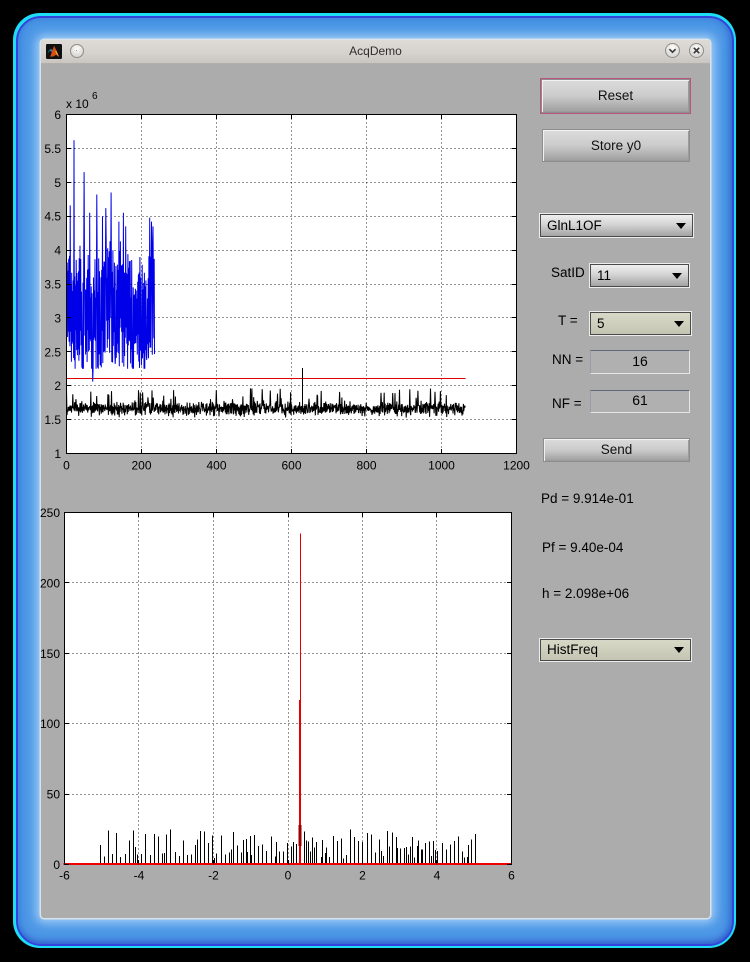 The width and height of the screenshot is (750, 962). What do you see at coordinates (50, 513) in the screenshot?
I see `svg-text: 250` at bounding box center [50, 513].